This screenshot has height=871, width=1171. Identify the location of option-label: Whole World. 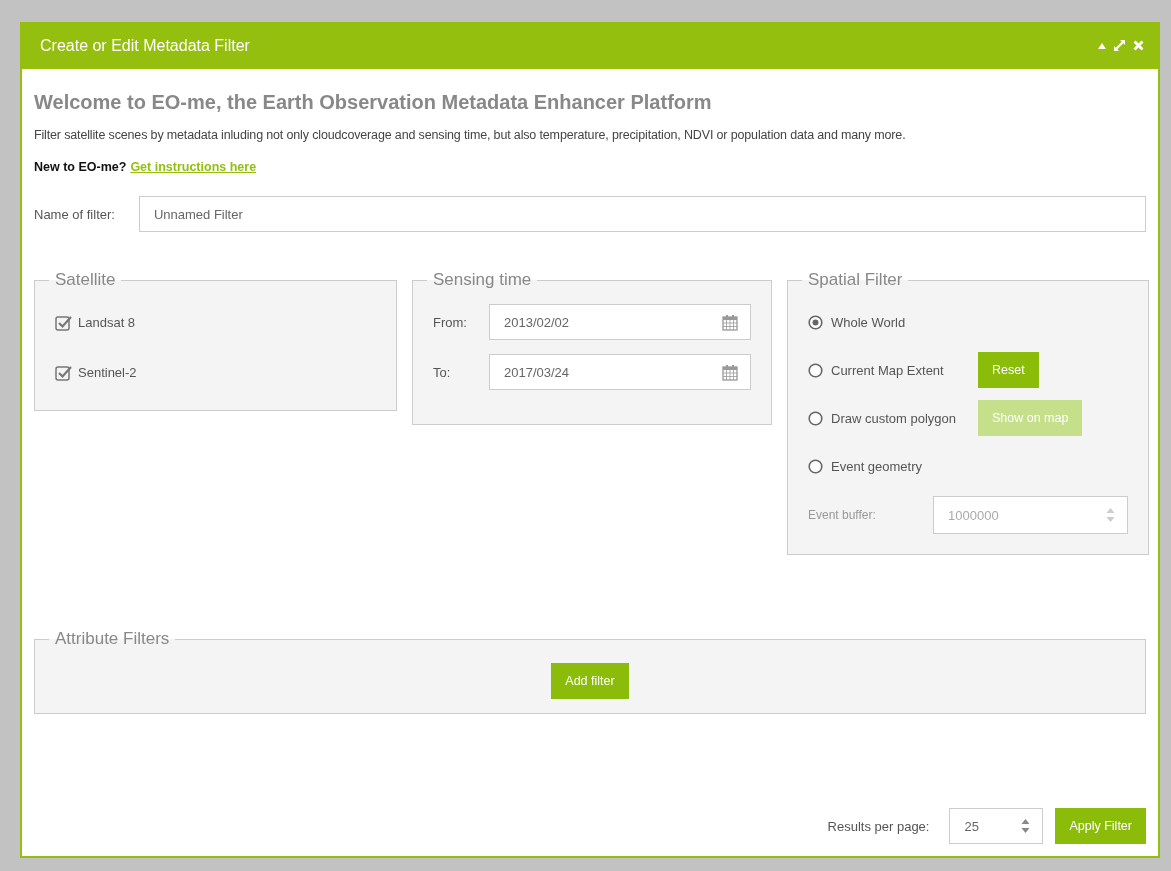
(868, 322).